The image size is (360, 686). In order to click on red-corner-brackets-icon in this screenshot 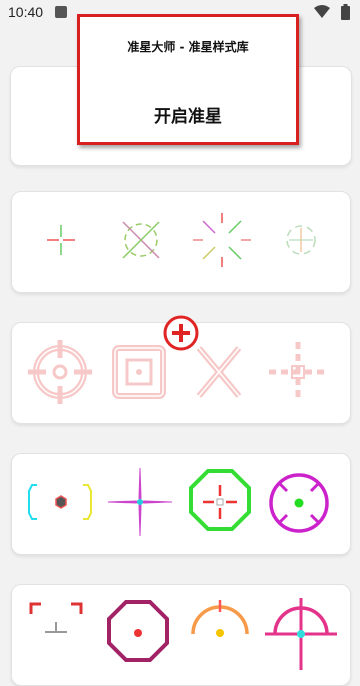, I will do `click(56, 634)`.